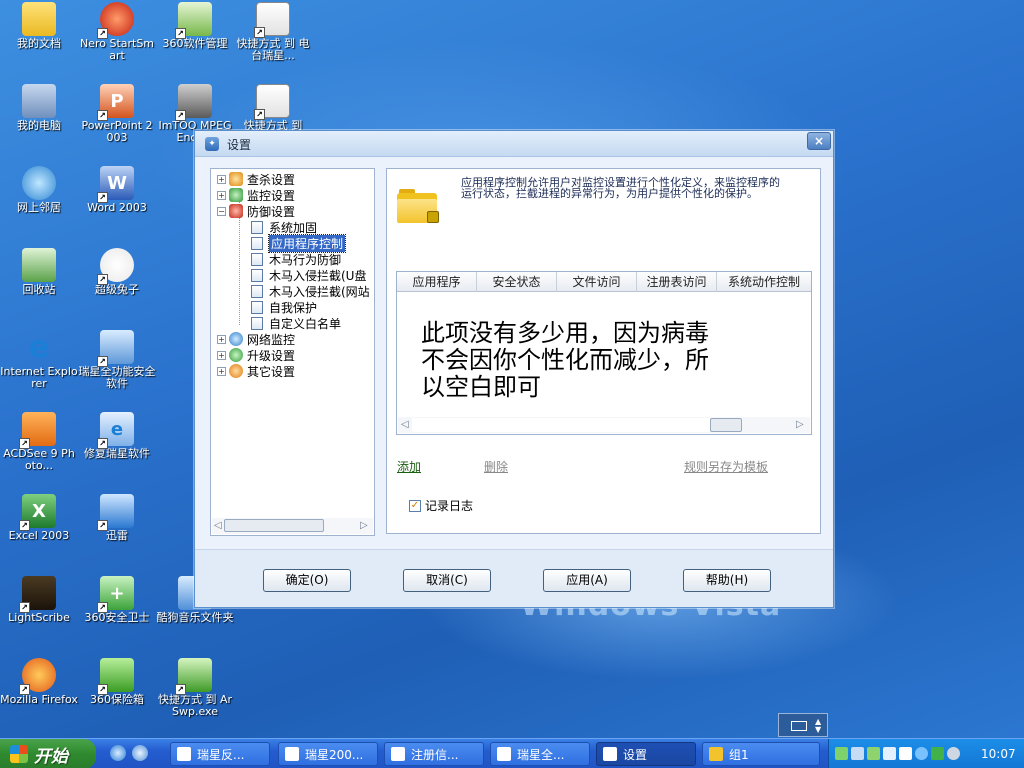  What do you see at coordinates (437, 282) in the screenshot?
I see `column-header-app: 应用程序` at bounding box center [437, 282].